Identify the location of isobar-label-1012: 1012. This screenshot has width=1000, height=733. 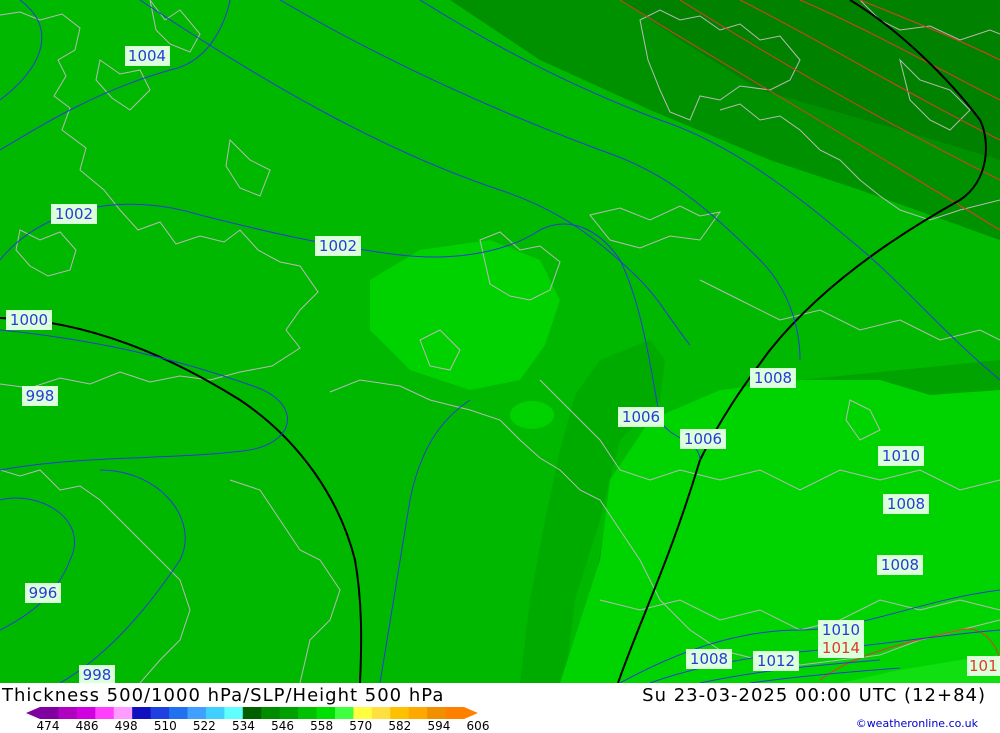
(776, 661).